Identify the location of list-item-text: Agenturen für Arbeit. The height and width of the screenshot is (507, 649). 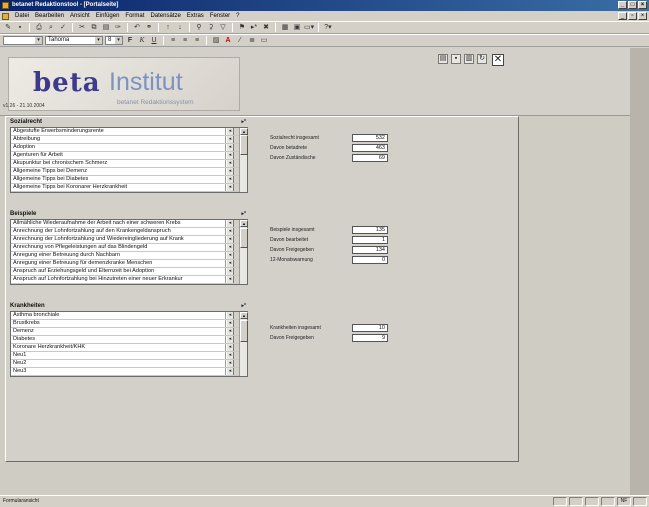
(118, 155).